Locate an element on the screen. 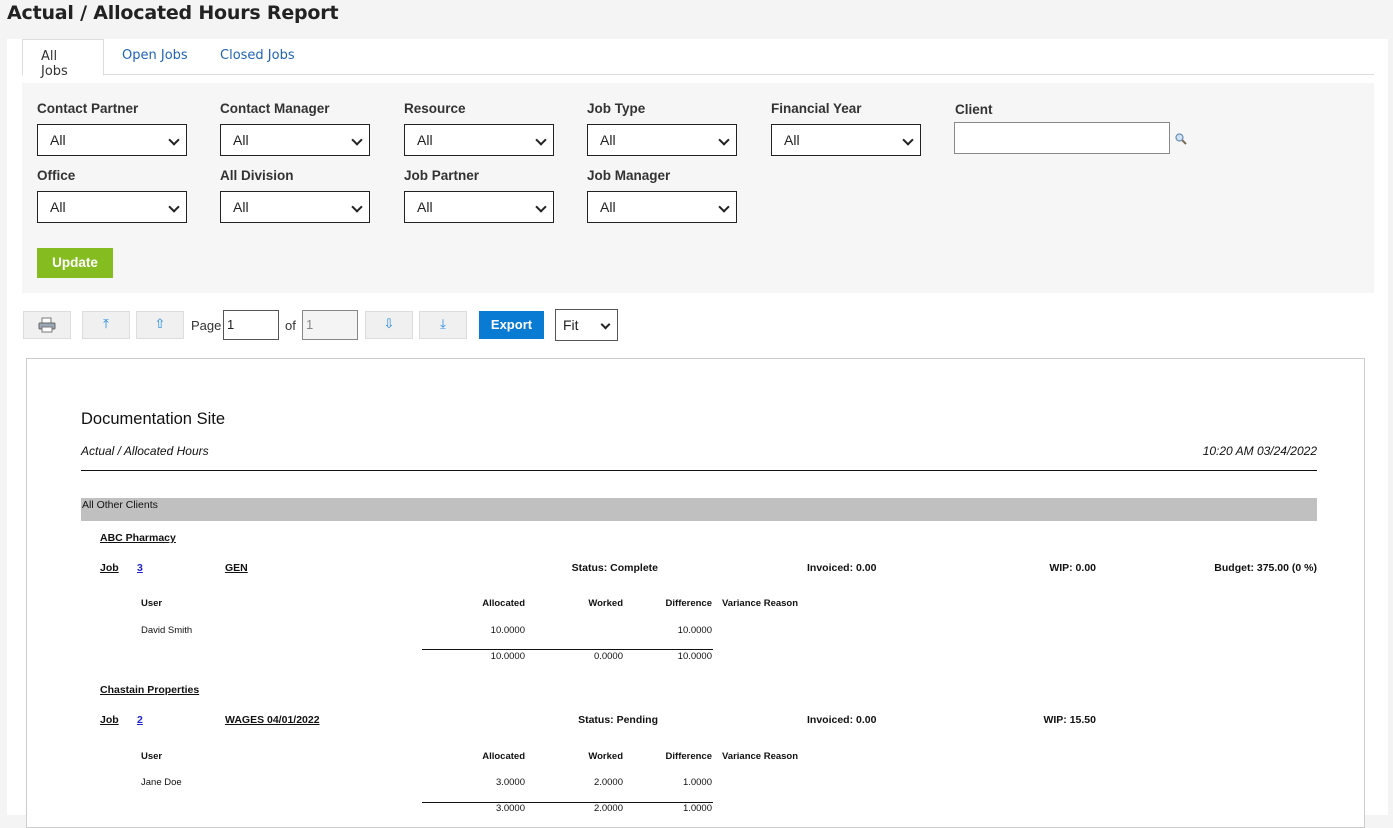 Image resolution: width=1393 pixels, height=828 pixels. row-allocated: 3.0000 is located at coordinates (510, 782).